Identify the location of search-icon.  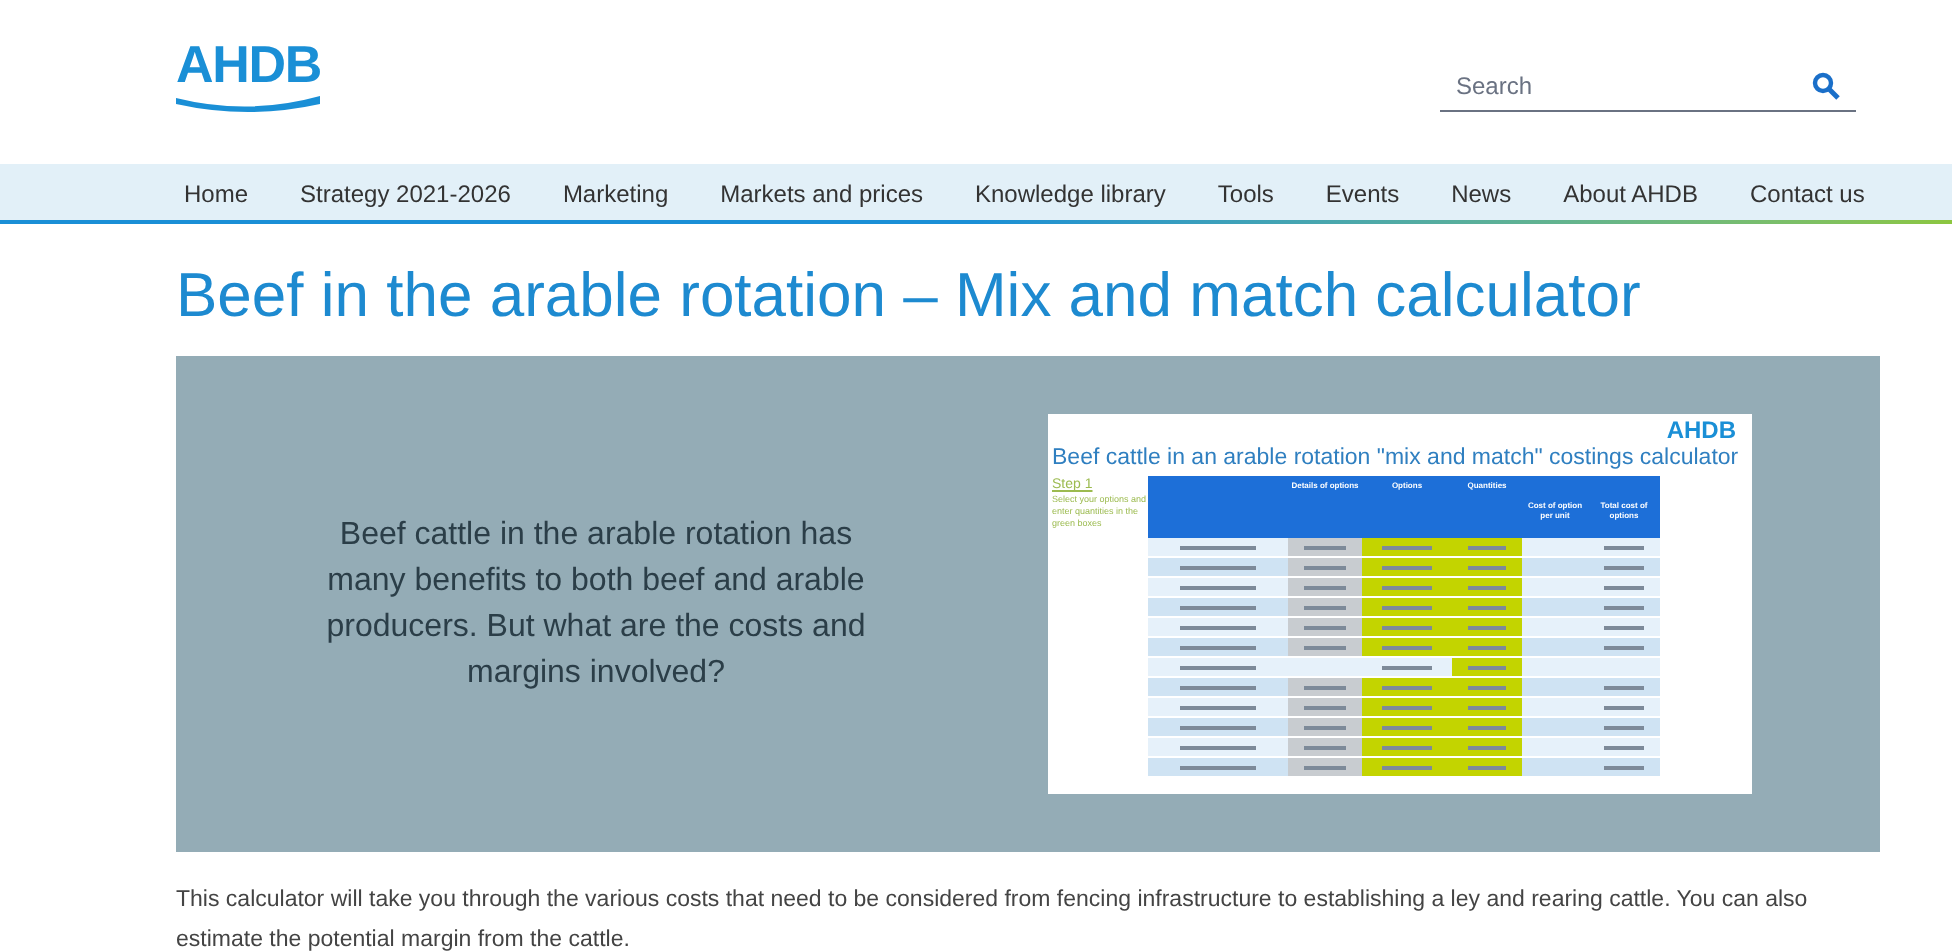
(1826, 86).